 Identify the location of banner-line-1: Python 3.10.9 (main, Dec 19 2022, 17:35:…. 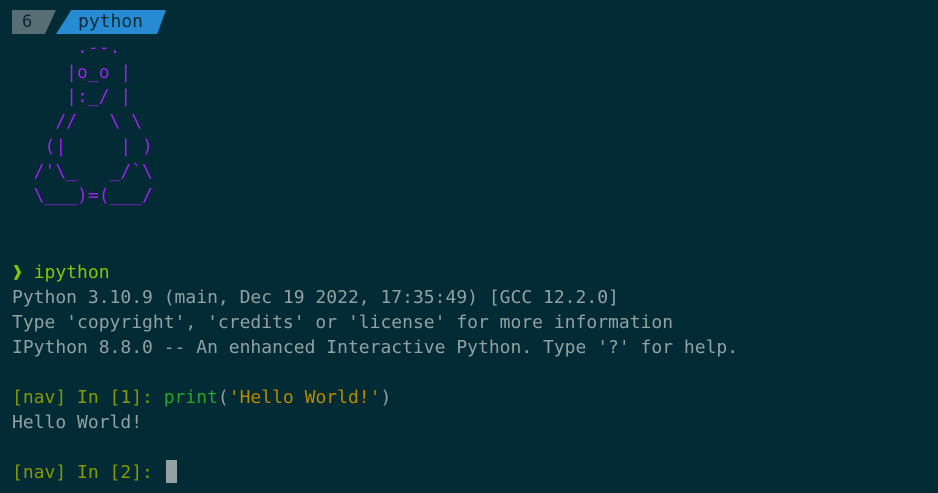
(315, 297).